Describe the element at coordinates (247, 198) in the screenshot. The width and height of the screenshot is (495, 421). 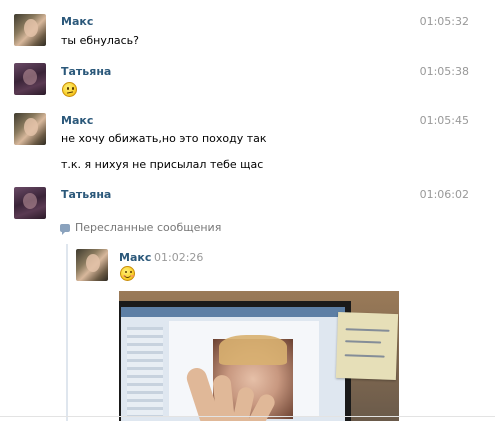
I see `message-4: Татьяна 01:06:02` at that location.